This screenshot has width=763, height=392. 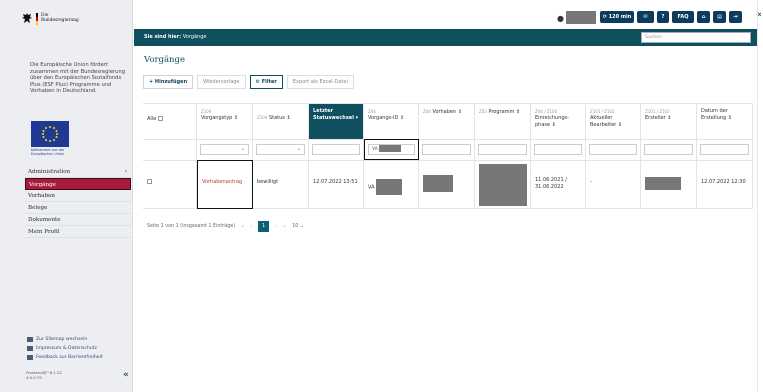 I want to click on type-filter-select: ⌄, so click(x=224, y=149).